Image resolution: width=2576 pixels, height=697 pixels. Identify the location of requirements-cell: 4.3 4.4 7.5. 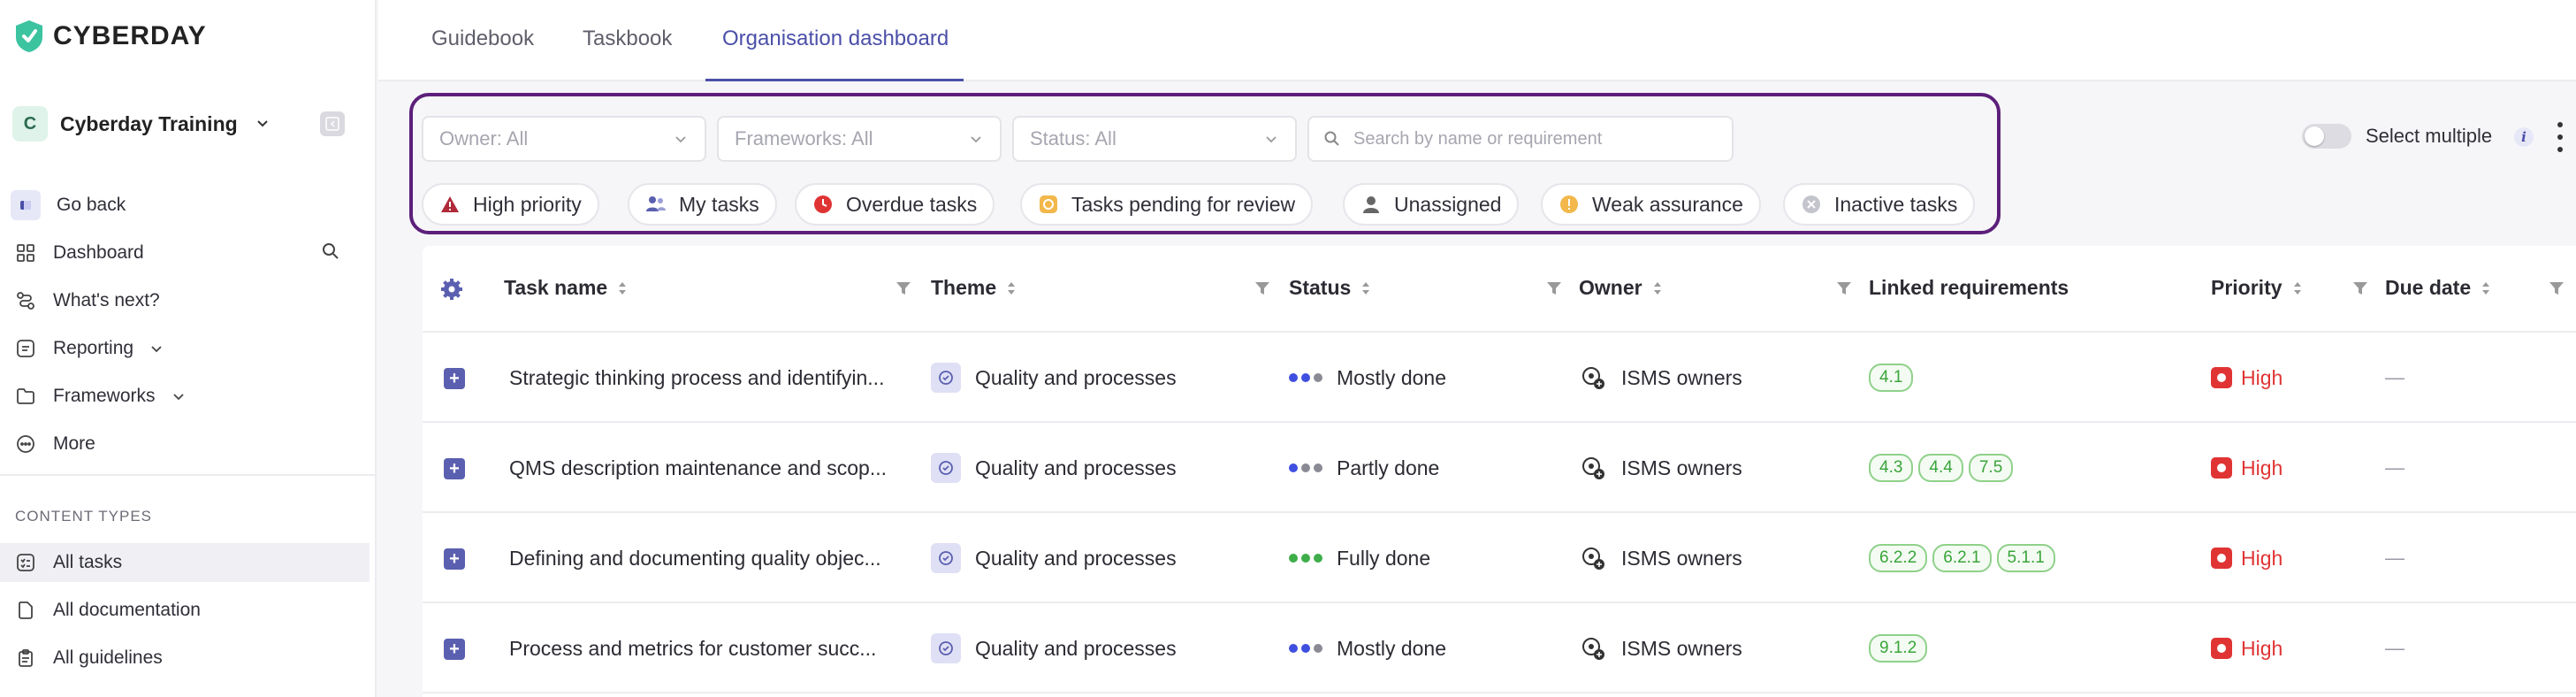
(1941, 468).